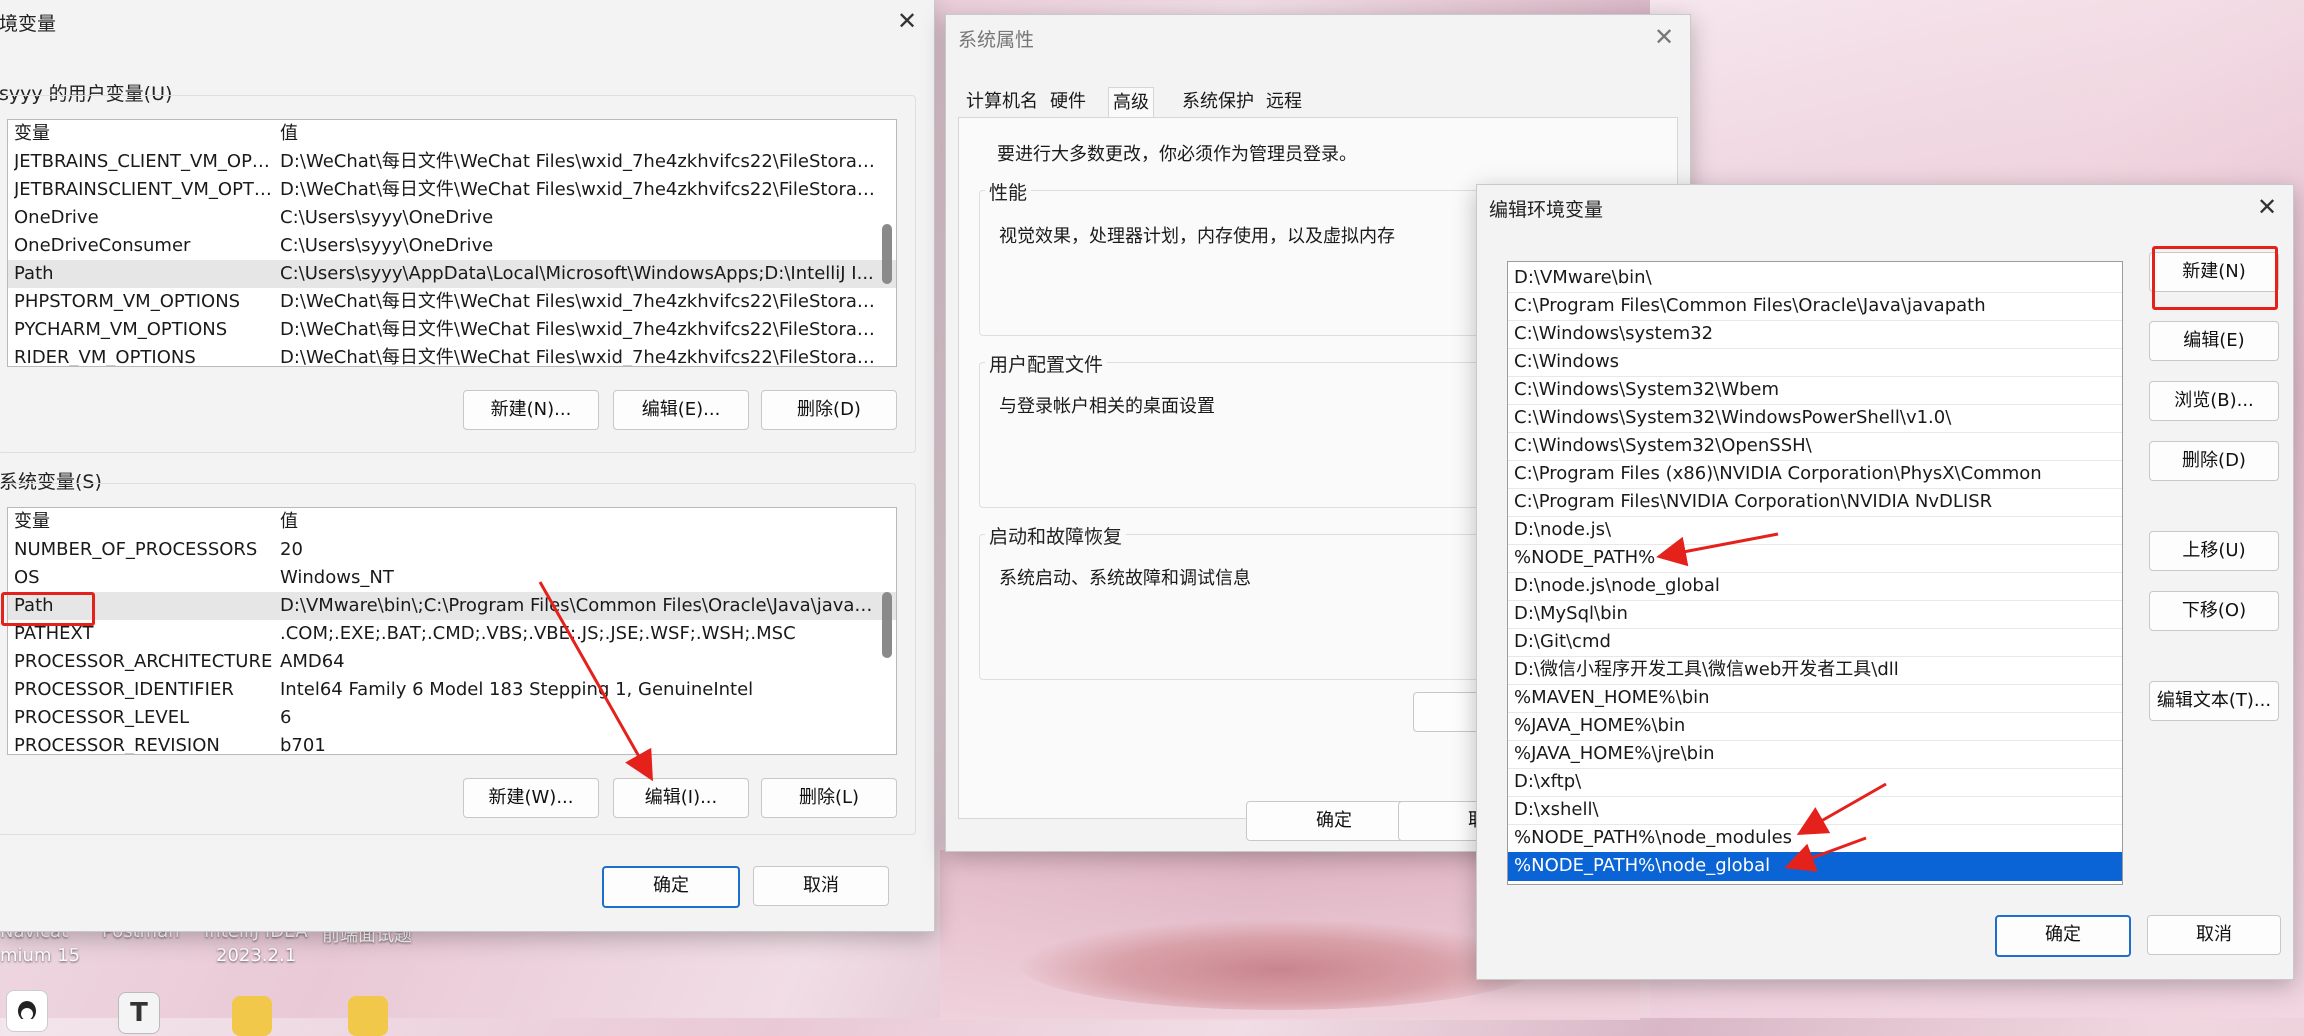 The width and height of the screenshot is (2304, 1036). I want to click on list-item: D:\xshell\, so click(1815, 810).